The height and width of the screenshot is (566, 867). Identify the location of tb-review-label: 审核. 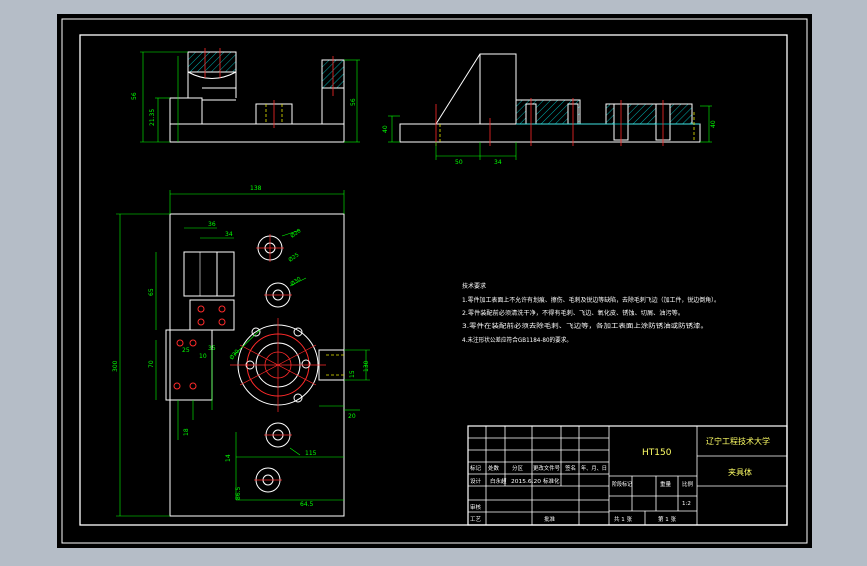
(476, 507).